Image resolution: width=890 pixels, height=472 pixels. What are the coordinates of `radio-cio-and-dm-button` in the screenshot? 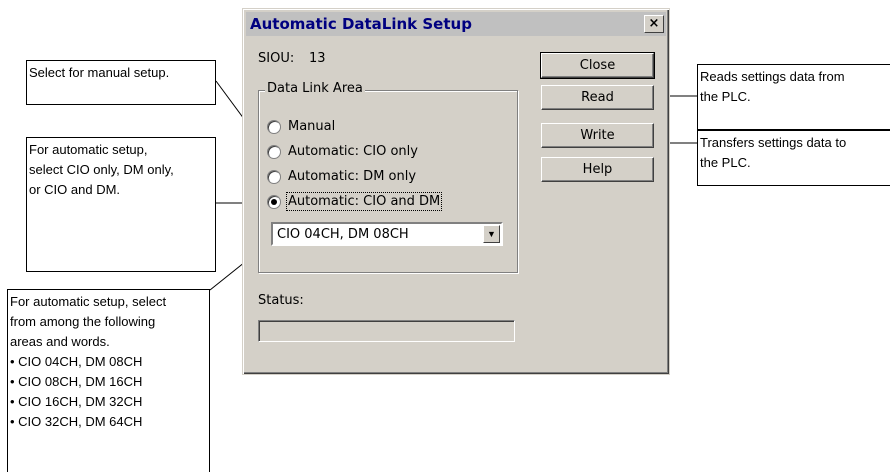 It's located at (274, 201).